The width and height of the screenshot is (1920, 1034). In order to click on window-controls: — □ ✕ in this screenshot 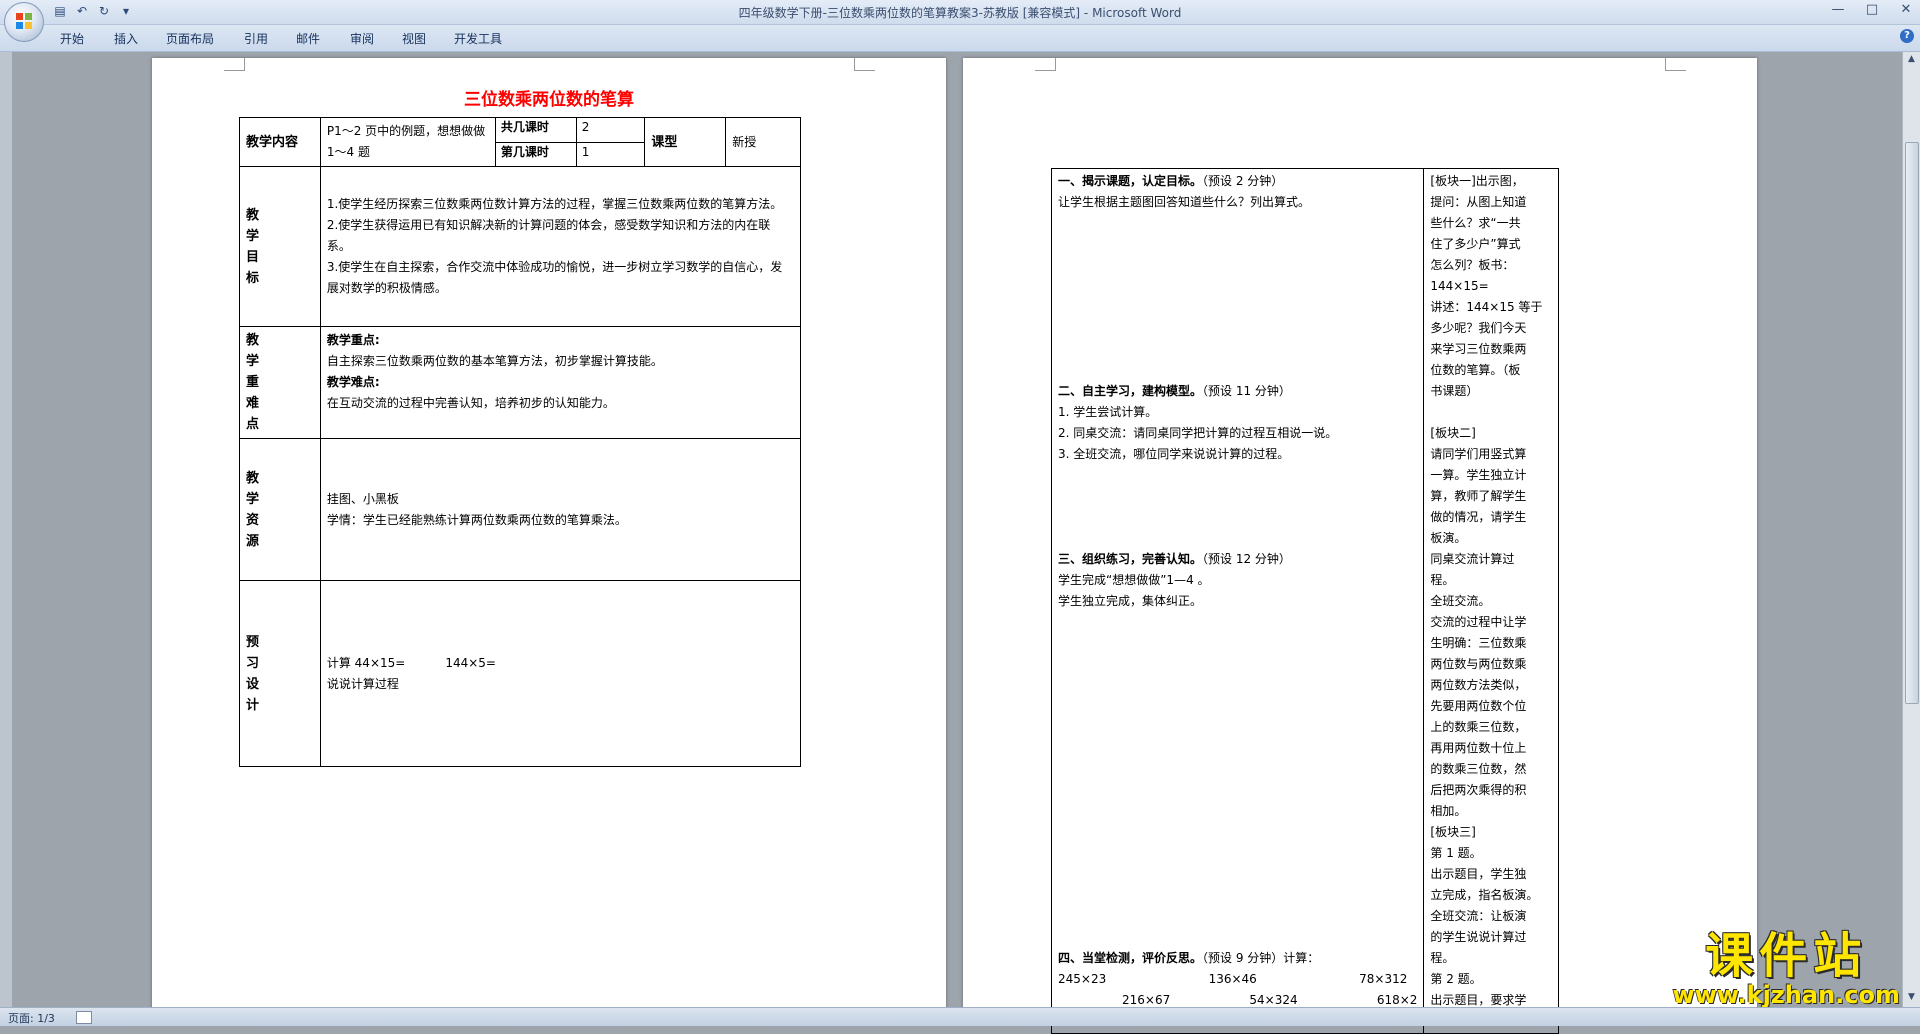, I will do `click(1872, 9)`.